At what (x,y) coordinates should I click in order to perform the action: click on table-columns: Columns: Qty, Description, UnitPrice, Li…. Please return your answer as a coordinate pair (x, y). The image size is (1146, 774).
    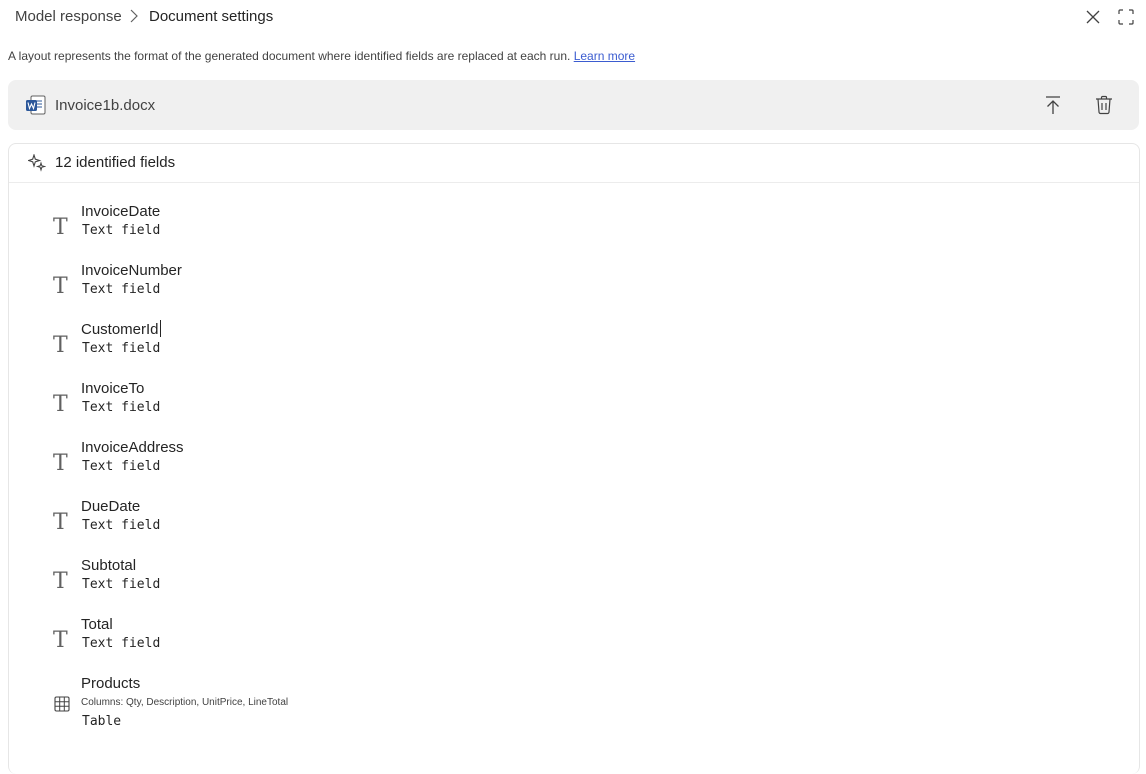
    Looking at the image, I should click on (185, 702).